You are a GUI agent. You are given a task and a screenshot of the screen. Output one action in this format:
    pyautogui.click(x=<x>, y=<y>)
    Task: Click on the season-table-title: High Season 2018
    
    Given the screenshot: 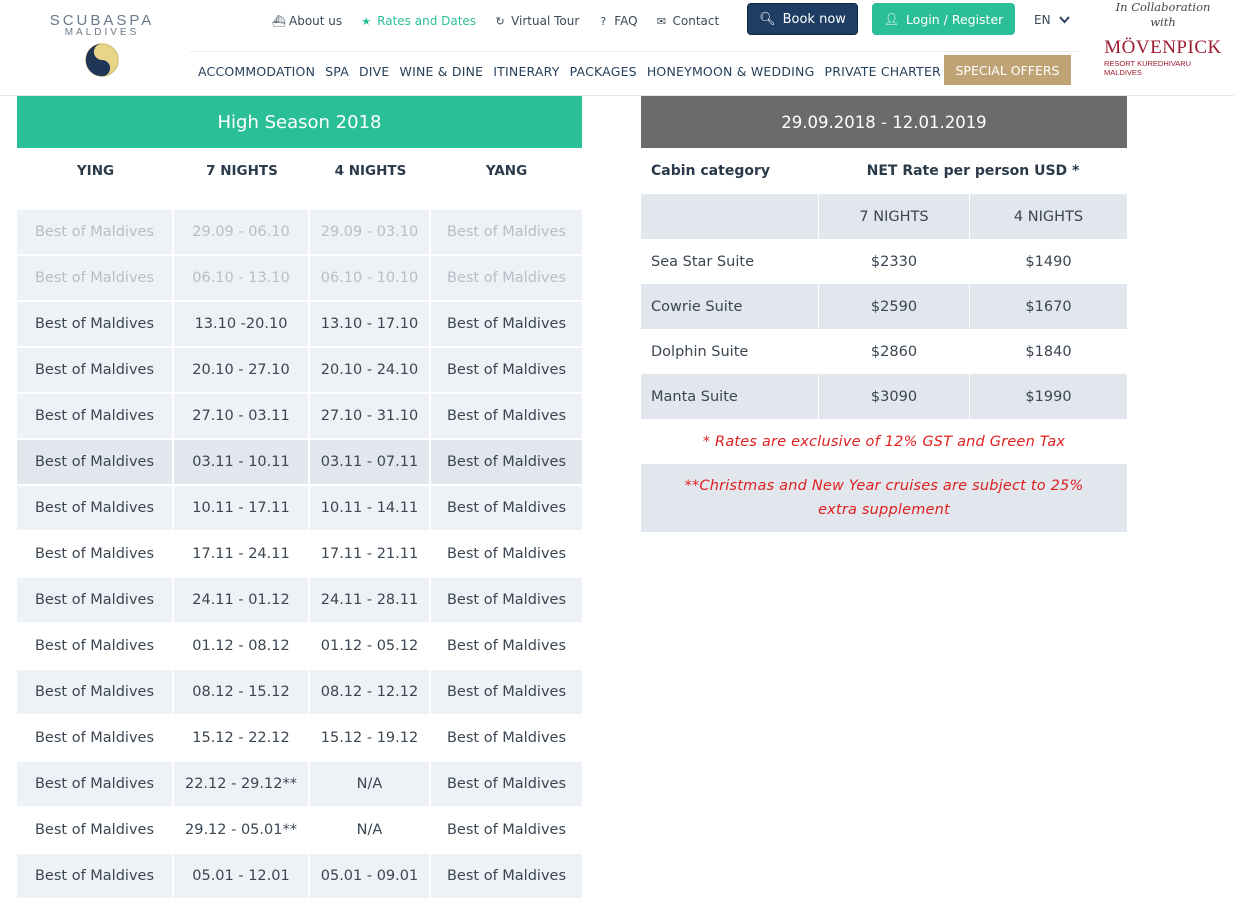 What is the action you would take?
    pyautogui.click(x=299, y=122)
    